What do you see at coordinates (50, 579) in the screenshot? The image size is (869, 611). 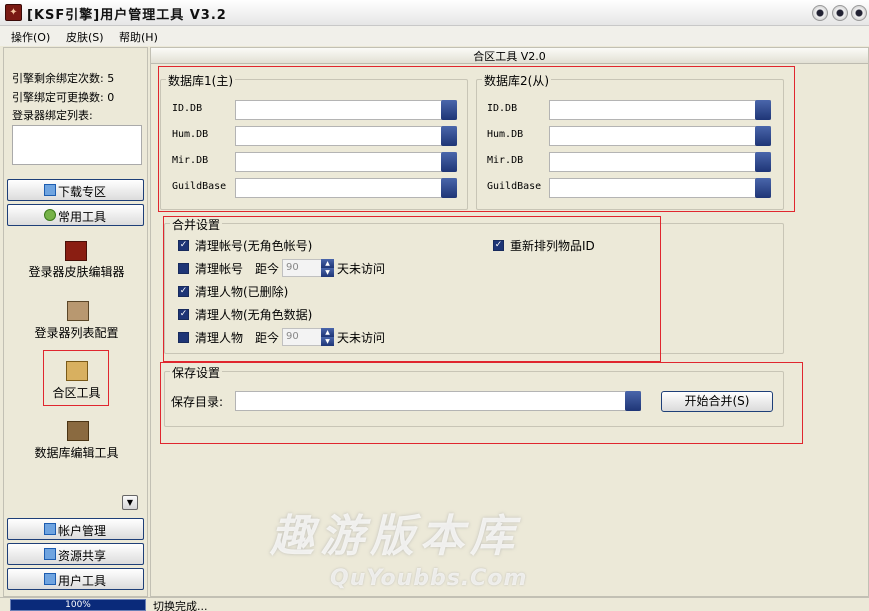 I see `user-tools-icon` at bounding box center [50, 579].